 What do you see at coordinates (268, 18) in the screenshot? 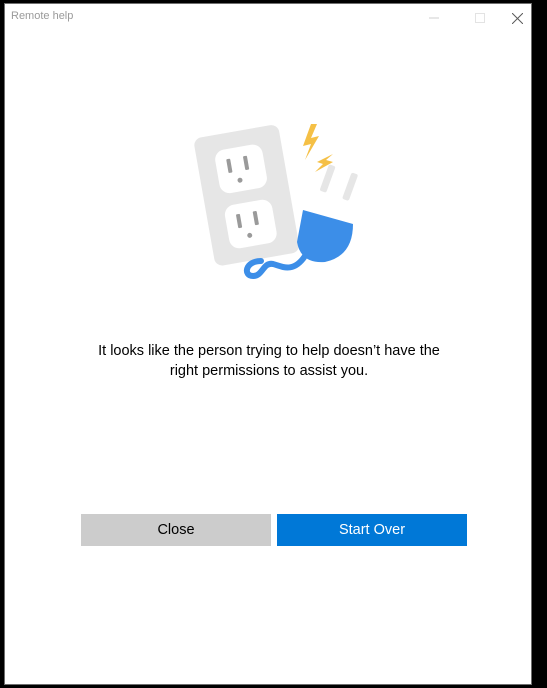
I see `title-bar: Remote help` at bounding box center [268, 18].